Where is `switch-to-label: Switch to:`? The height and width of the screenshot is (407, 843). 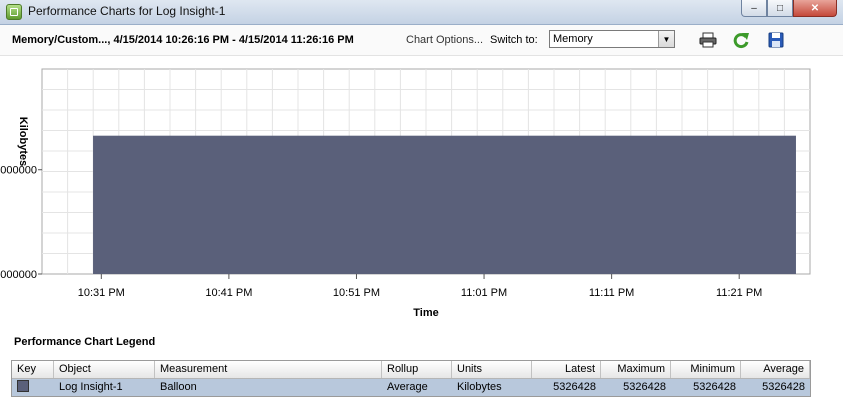 switch-to-label: Switch to: is located at coordinates (514, 40).